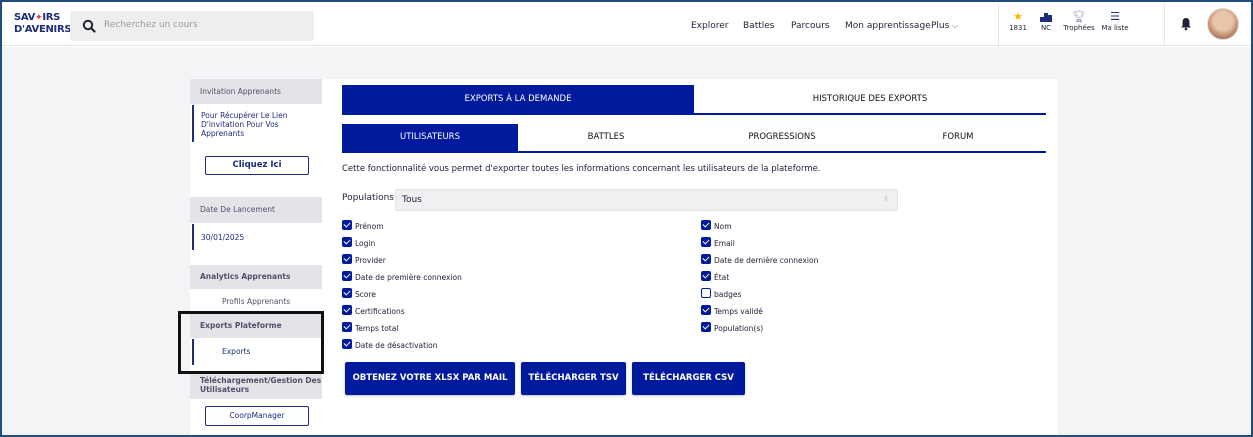 Image resolution: width=1253 pixels, height=437 pixels. I want to click on checkbox-provider: Provider, so click(364, 260).